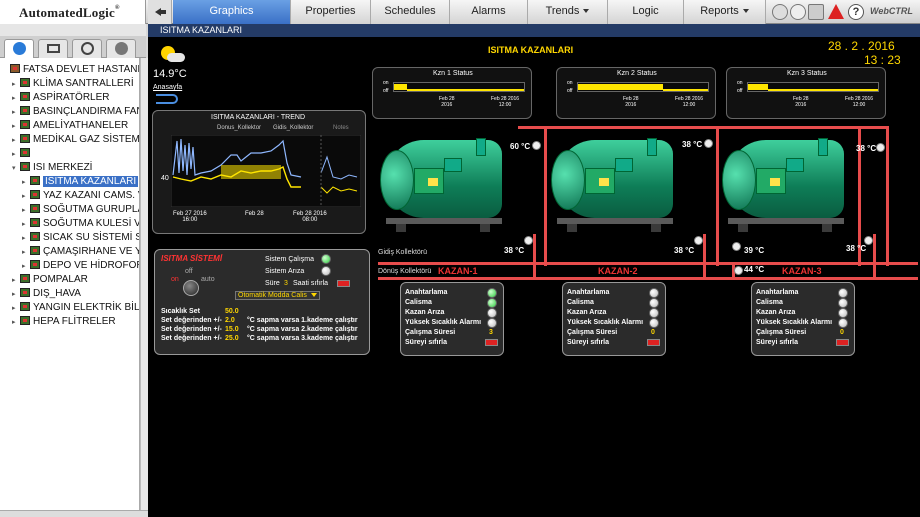  Describe the element at coordinates (489, 12) in the screenshot. I see `tab-alarms: Alarms` at that location.